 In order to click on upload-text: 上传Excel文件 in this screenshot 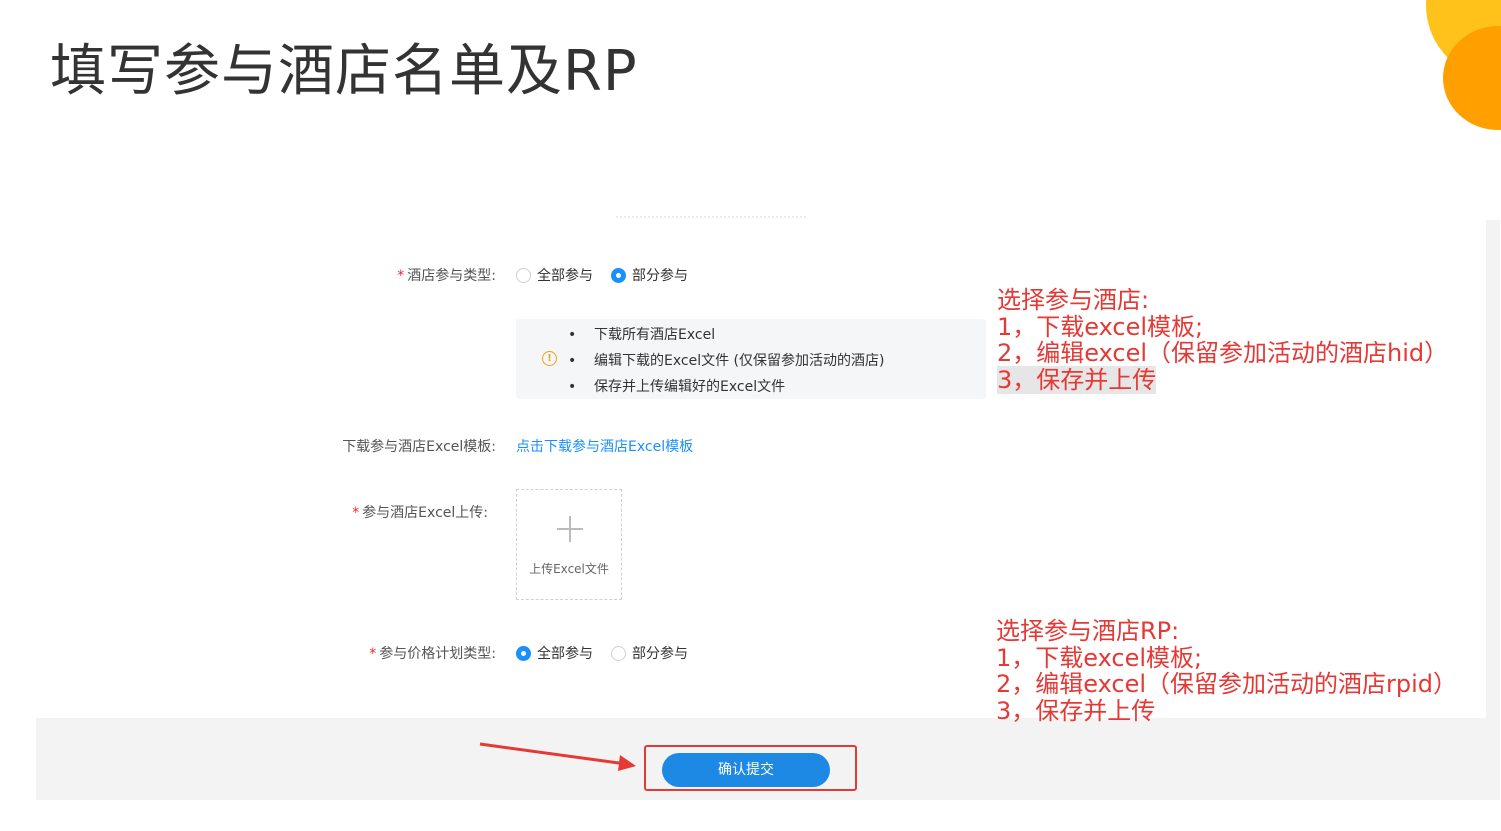, I will do `click(569, 569)`.